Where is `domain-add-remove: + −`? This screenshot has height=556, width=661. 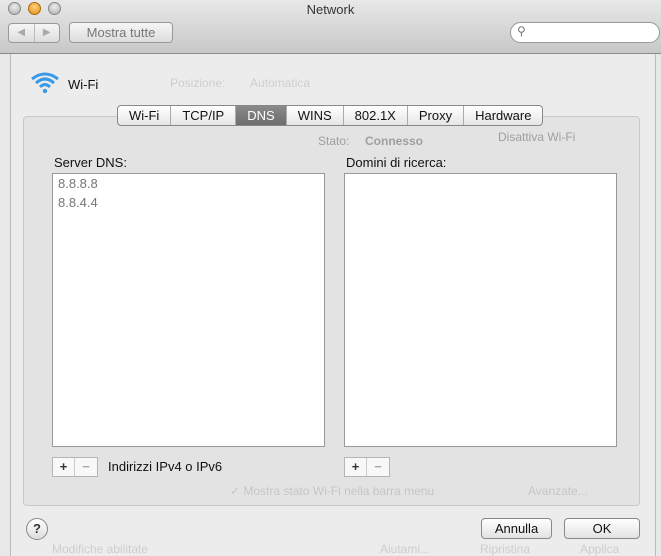
domain-add-remove: + − is located at coordinates (367, 467).